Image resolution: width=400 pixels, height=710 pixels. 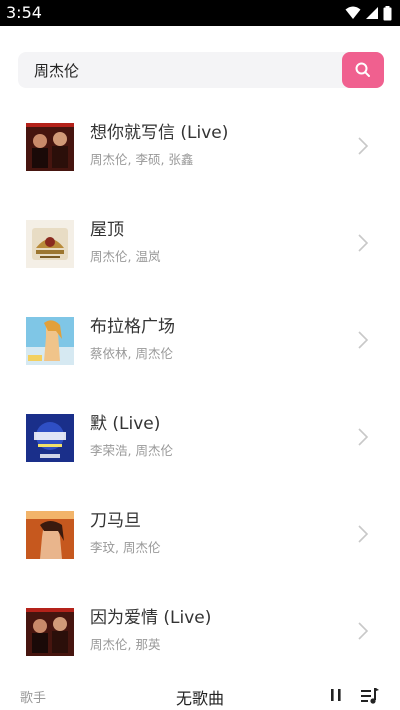 I want to click on search-bar, so click(x=201, y=70).